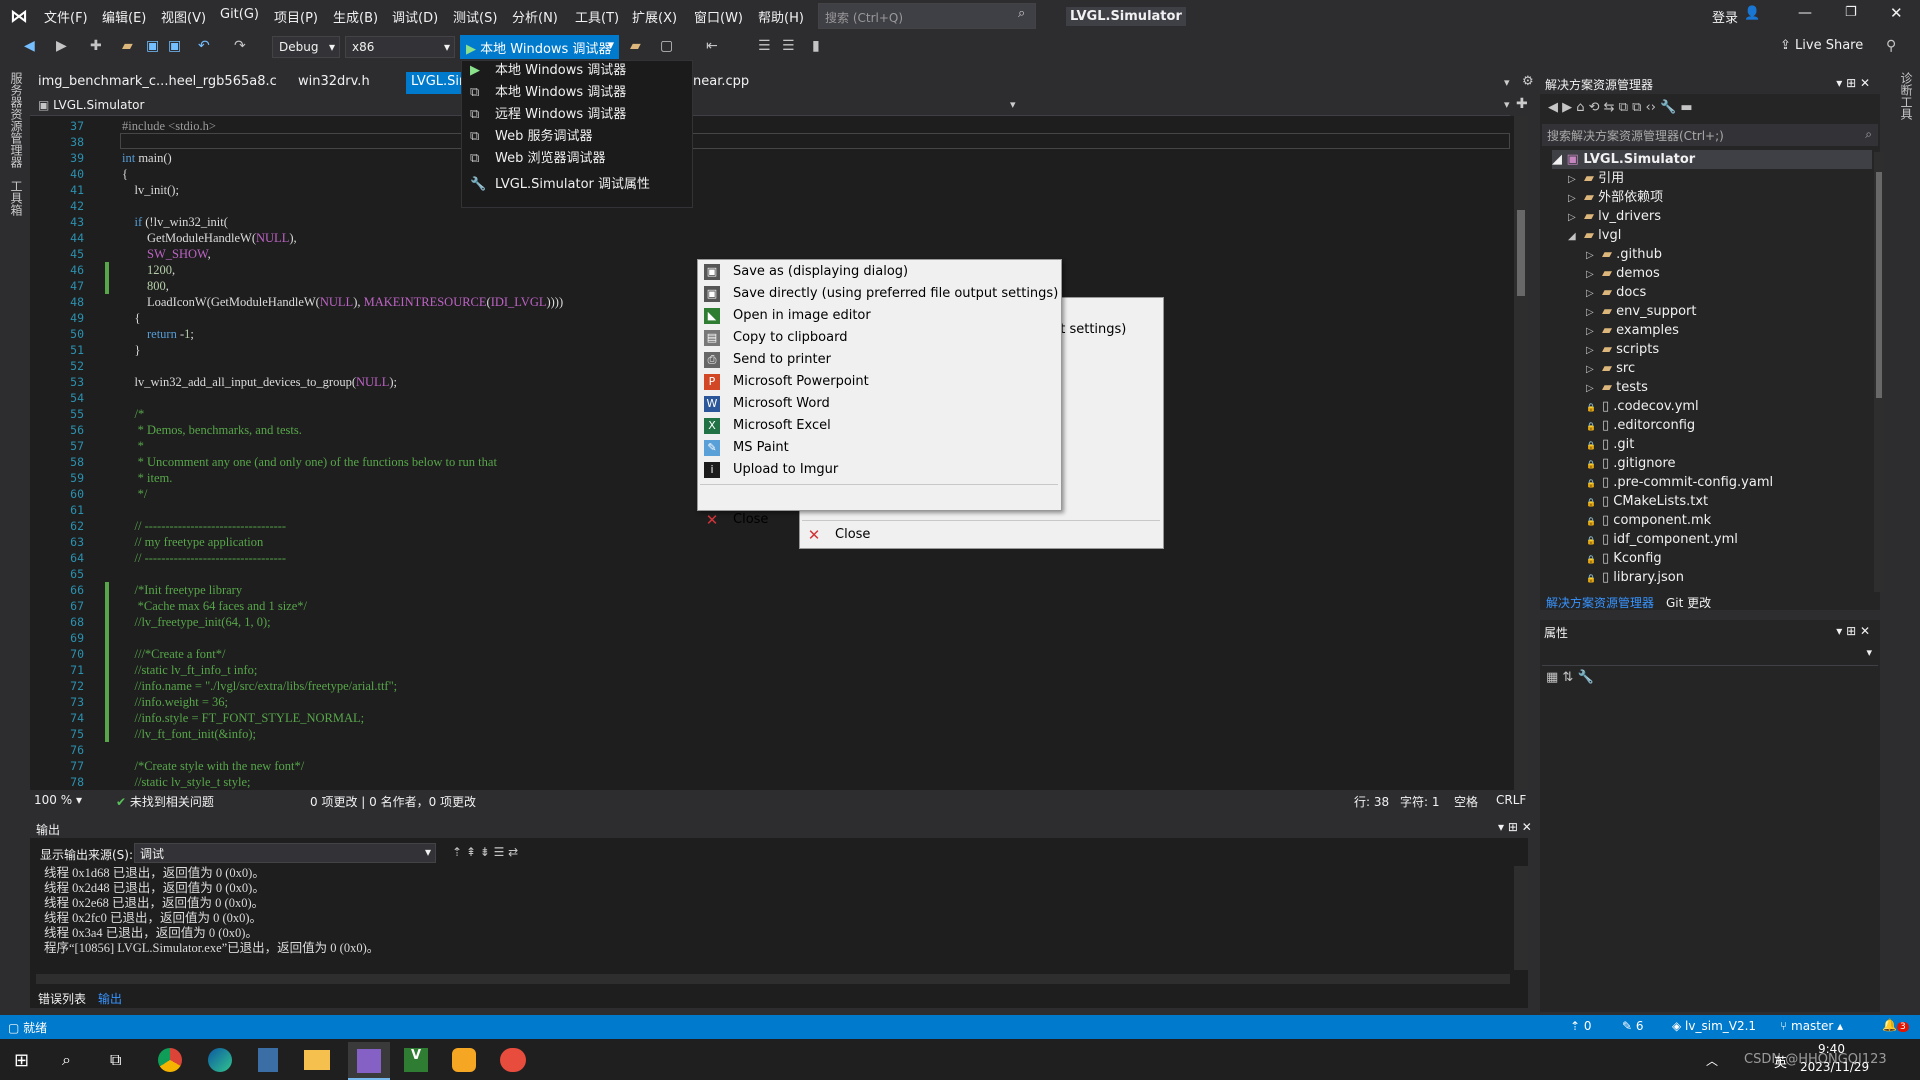  Describe the element at coordinates (1662, 387) in the screenshot. I see `tree-item: ▷ ▰ tests` at that location.